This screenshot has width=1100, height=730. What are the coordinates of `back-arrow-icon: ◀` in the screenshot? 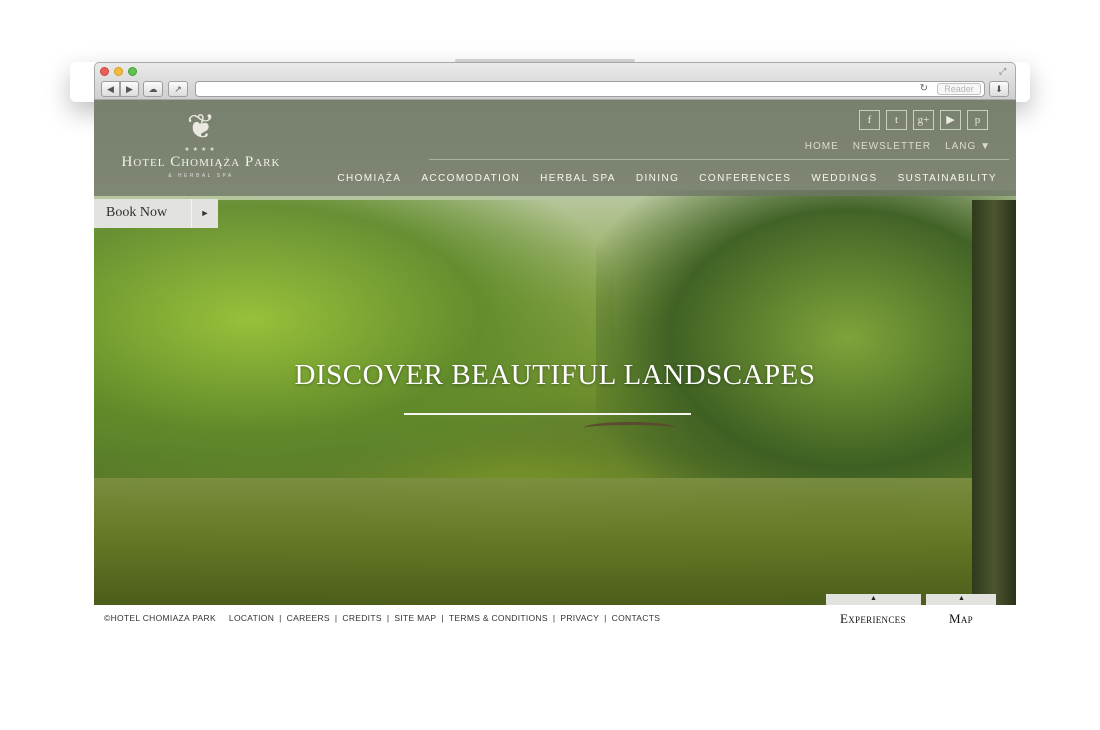 It's located at (110, 89).